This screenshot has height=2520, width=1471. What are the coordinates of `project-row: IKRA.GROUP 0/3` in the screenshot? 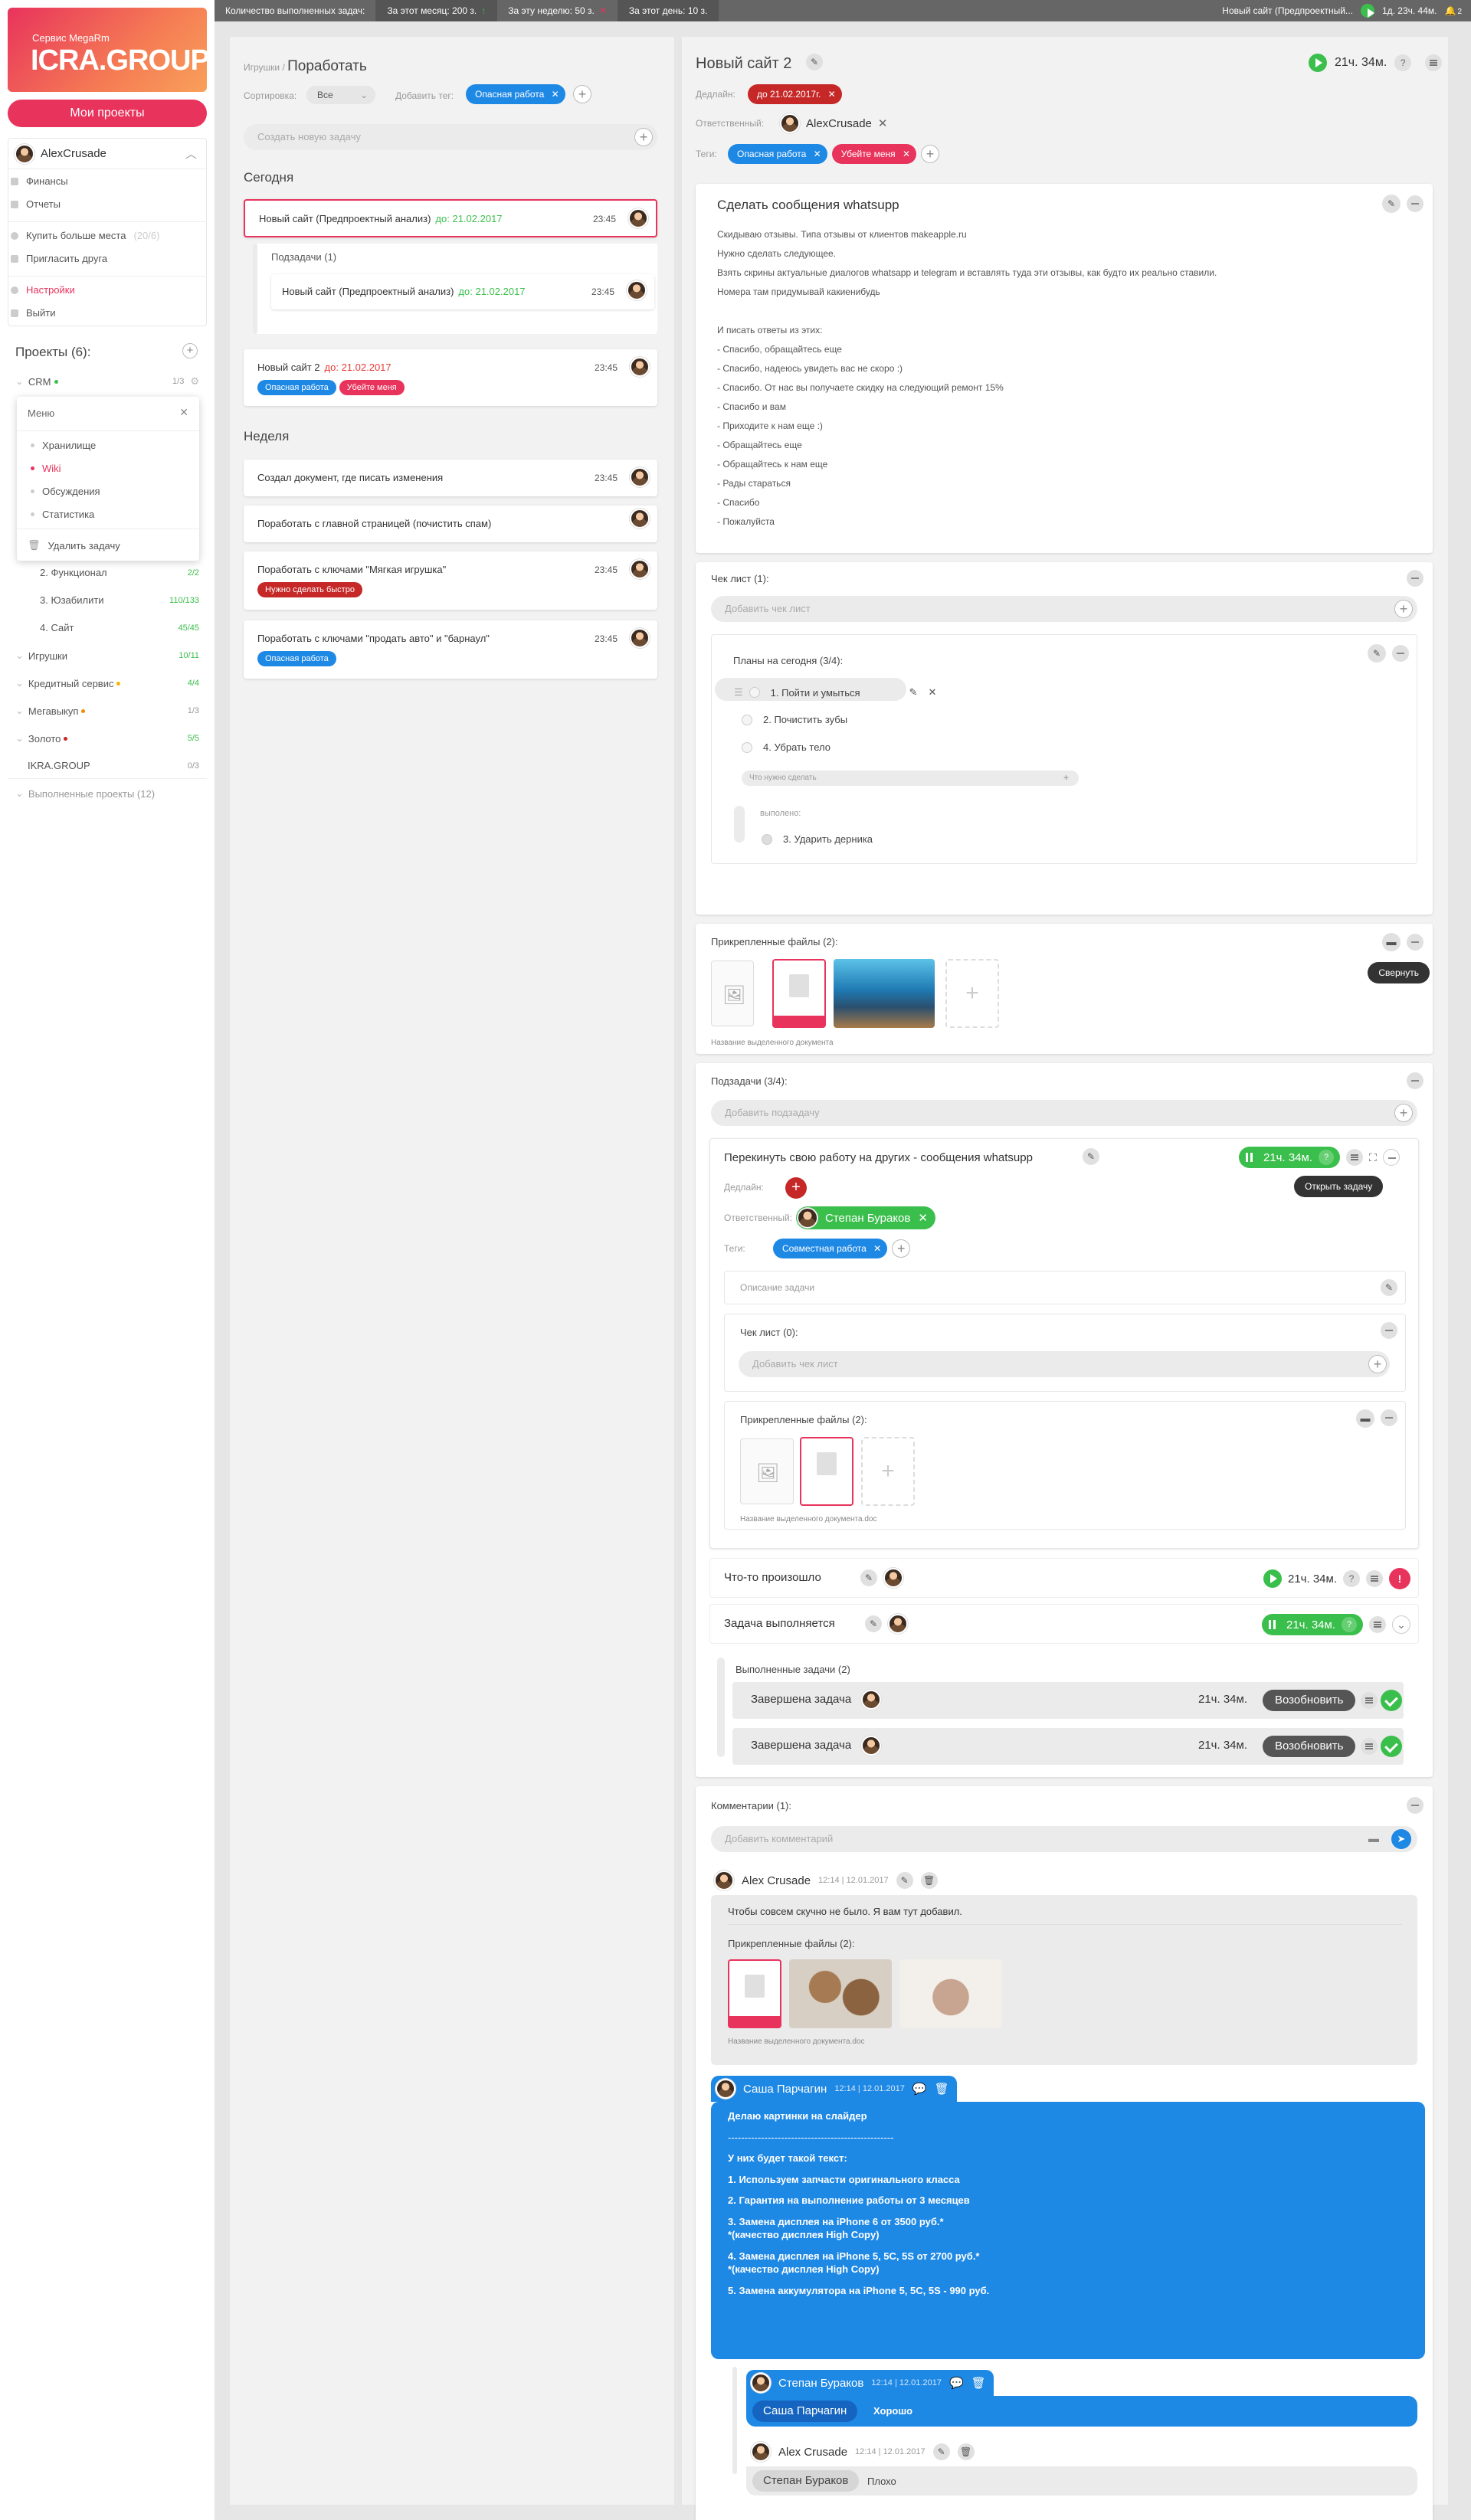 It's located at (107, 765).